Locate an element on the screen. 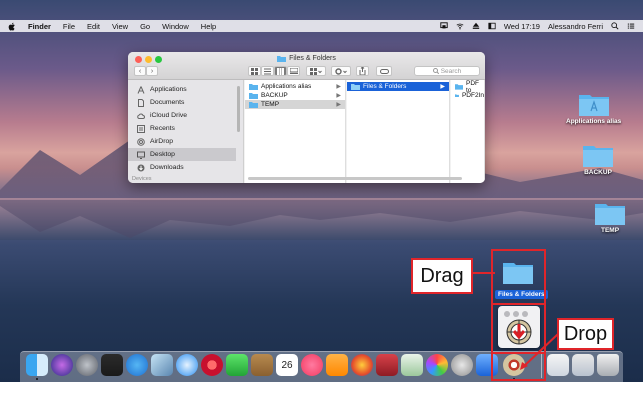 The height and width of the screenshot is (402, 643). action-button is located at coordinates (341, 71).